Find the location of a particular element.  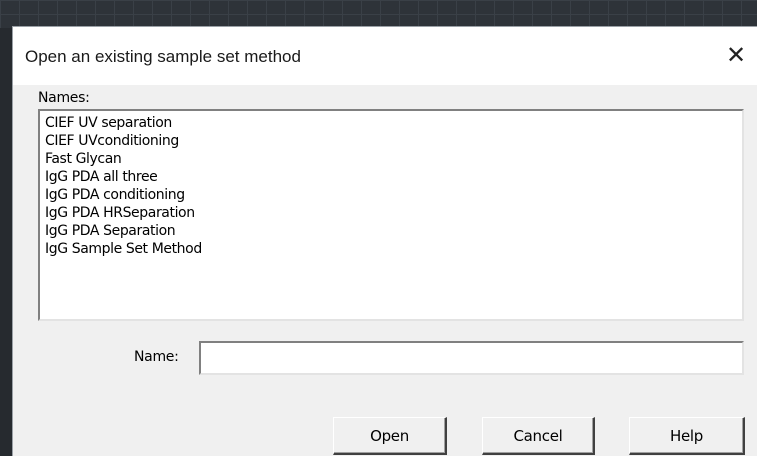

list-item: IgG PDA HRSeparation is located at coordinates (393, 213).